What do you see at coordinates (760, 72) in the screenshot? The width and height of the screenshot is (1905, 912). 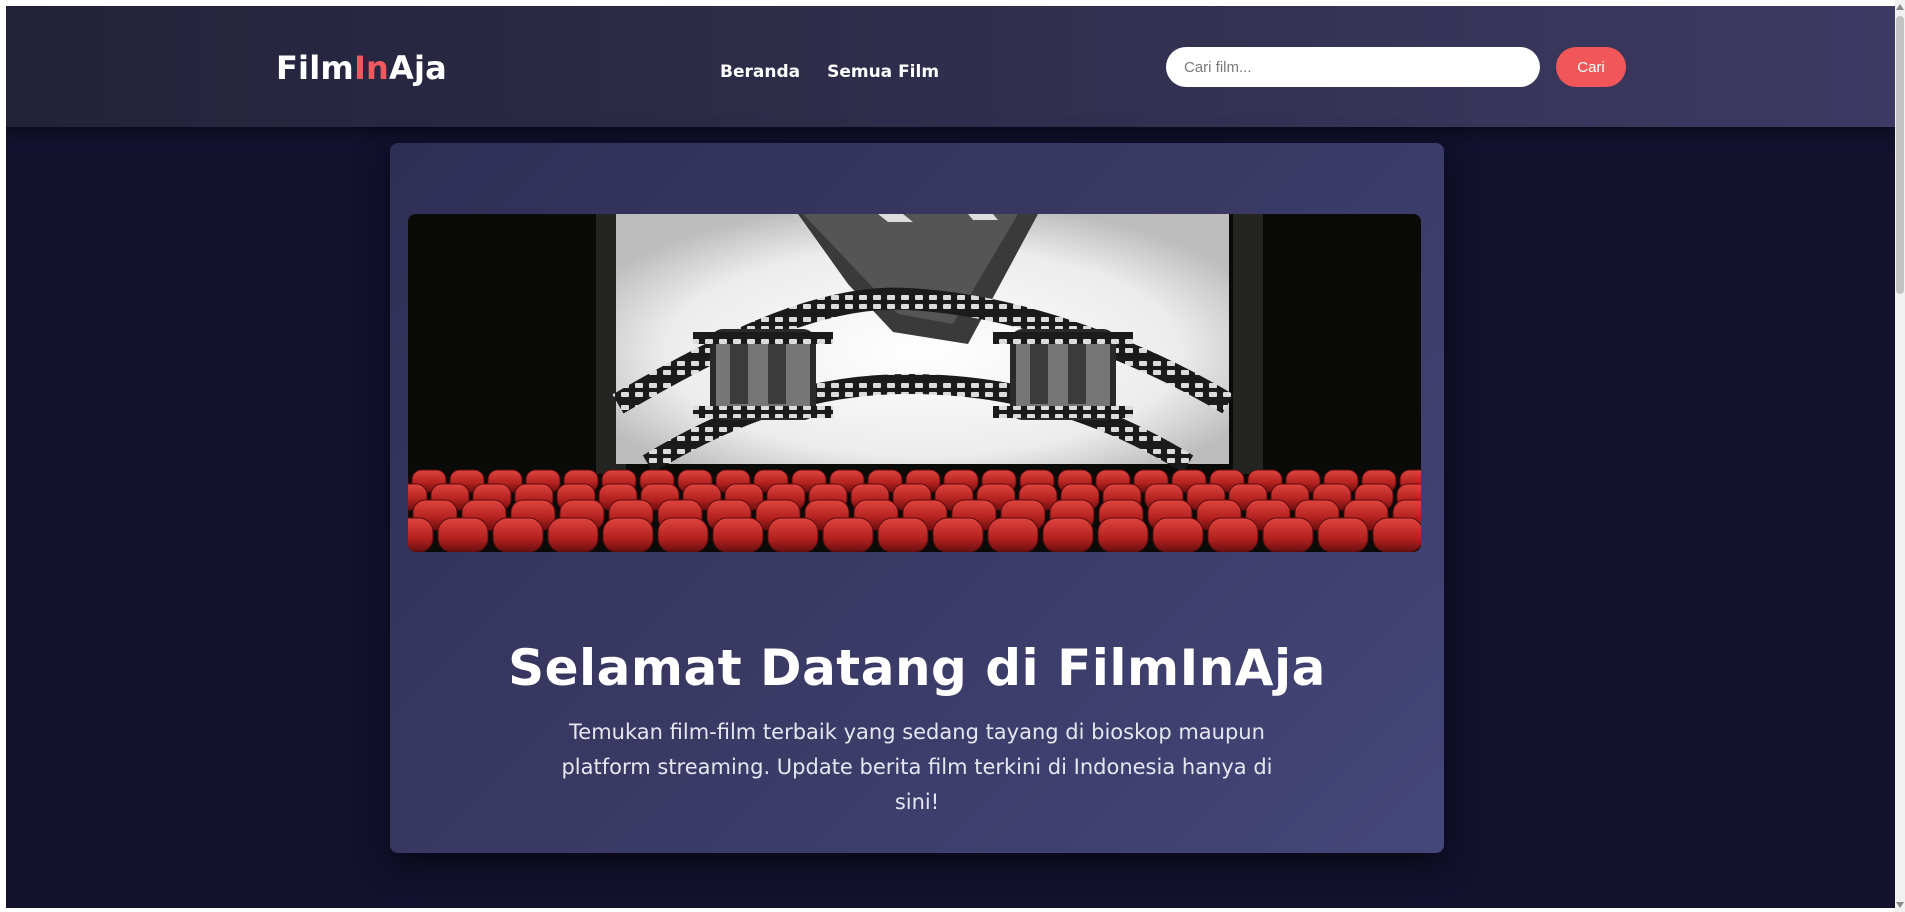 I see `nav-link-beranda: Beranda` at bounding box center [760, 72].